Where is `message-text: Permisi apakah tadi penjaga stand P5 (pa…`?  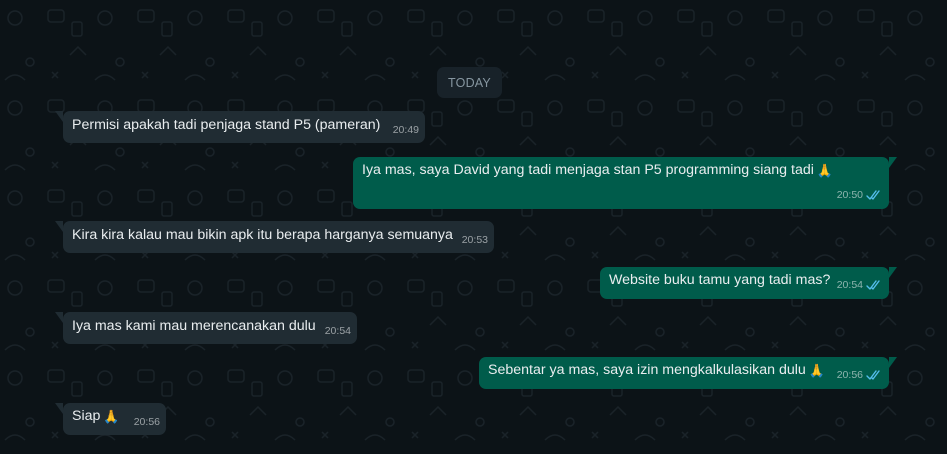 message-text: Permisi apakah tadi penjaga stand P5 (pa… is located at coordinates (226, 125).